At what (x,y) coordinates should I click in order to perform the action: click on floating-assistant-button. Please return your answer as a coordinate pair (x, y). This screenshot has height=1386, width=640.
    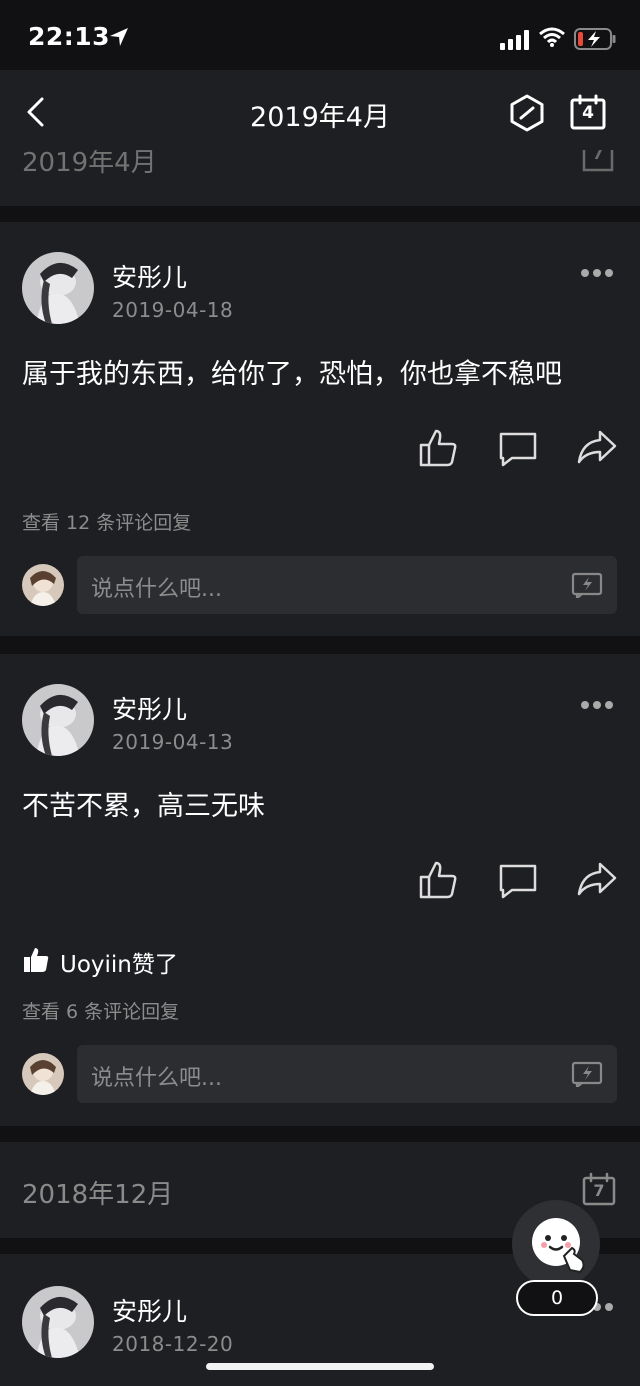
    Looking at the image, I should click on (556, 1244).